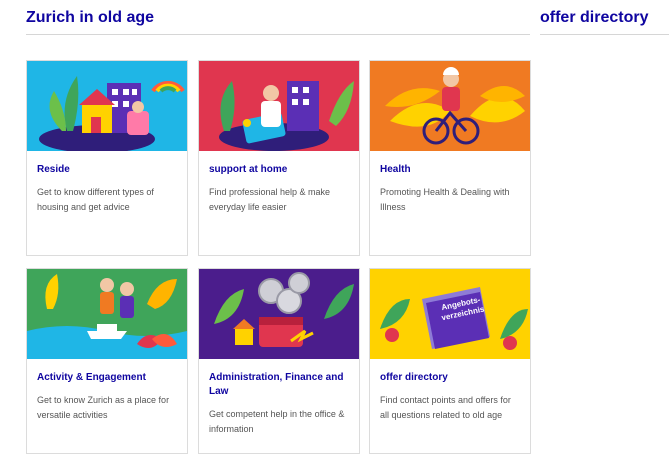 The image size is (669, 454). Describe the element at coordinates (53, 169) in the screenshot. I see `card-title: Reside` at that location.